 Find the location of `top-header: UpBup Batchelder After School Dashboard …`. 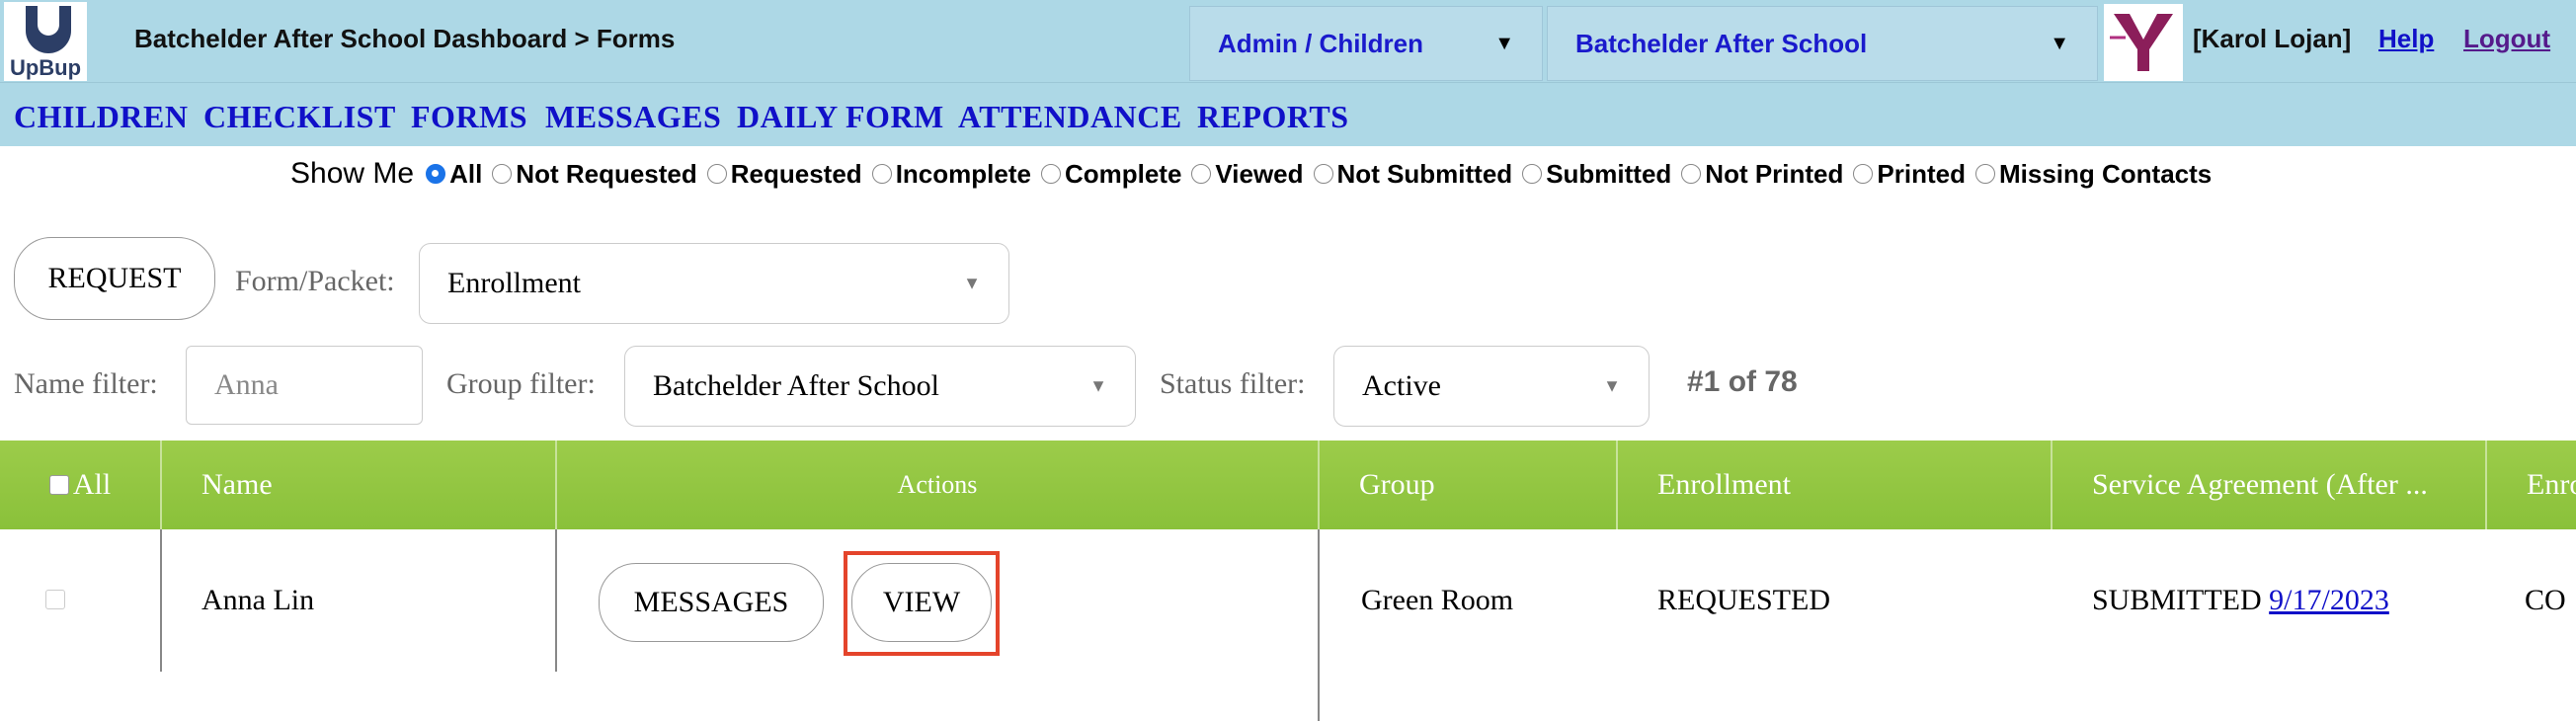

top-header: UpBup Batchelder After School Dashboard … is located at coordinates (1288, 41).